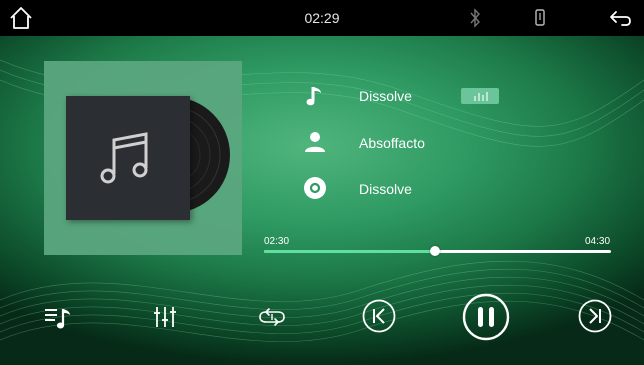 The width and height of the screenshot is (644, 365). Describe the element at coordinates (272, 317) in the screenshot. I see `repeat-icon` at that location.